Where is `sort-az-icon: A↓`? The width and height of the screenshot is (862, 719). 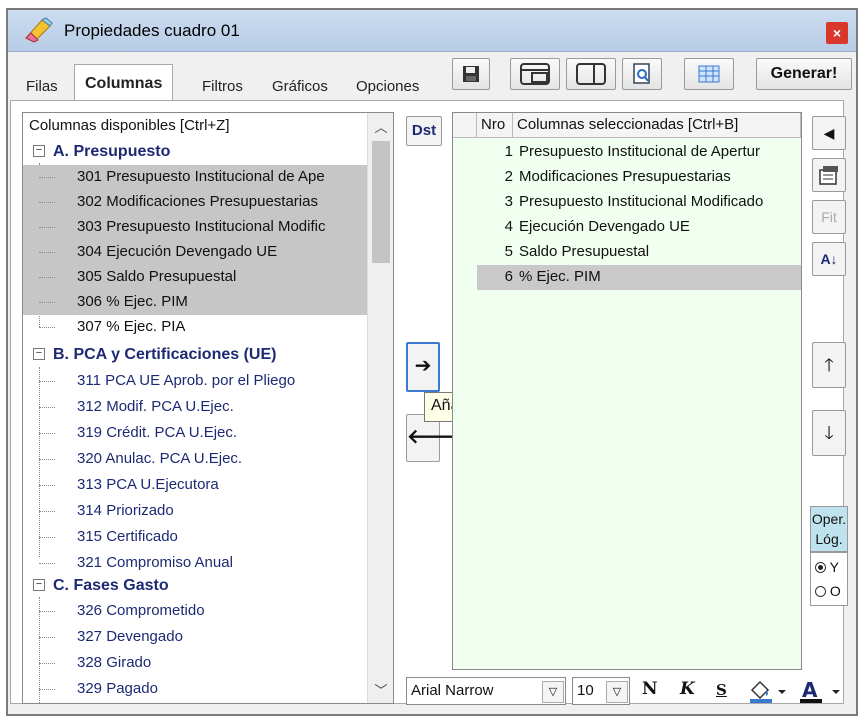 sort-az-icon: A↓ is located at coordinates (829, 259).